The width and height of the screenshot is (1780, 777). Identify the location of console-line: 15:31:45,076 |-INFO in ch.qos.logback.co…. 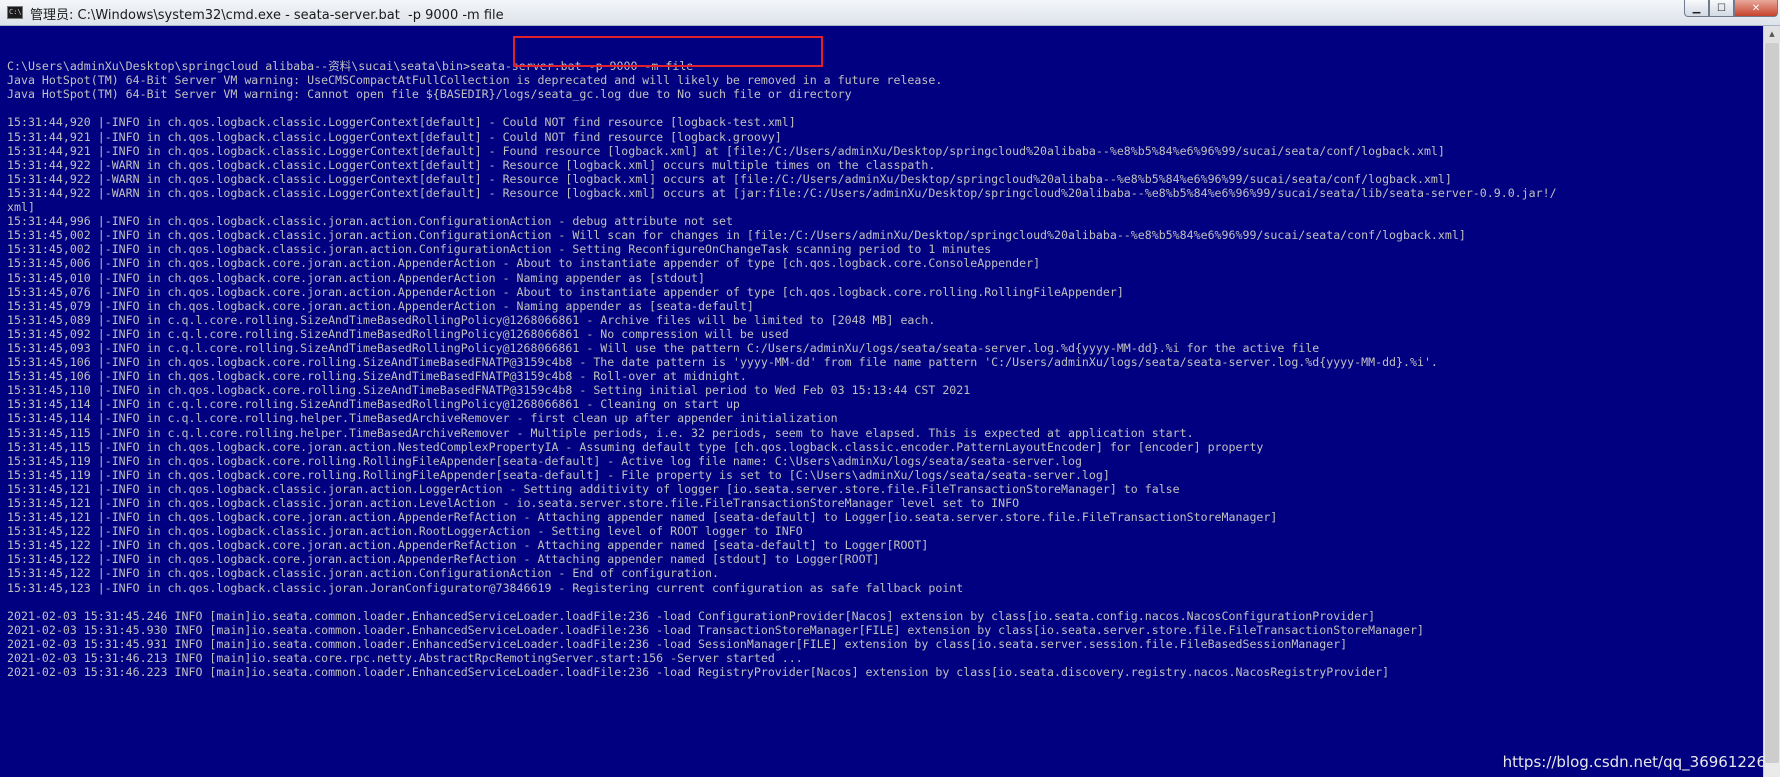
(565, 291).